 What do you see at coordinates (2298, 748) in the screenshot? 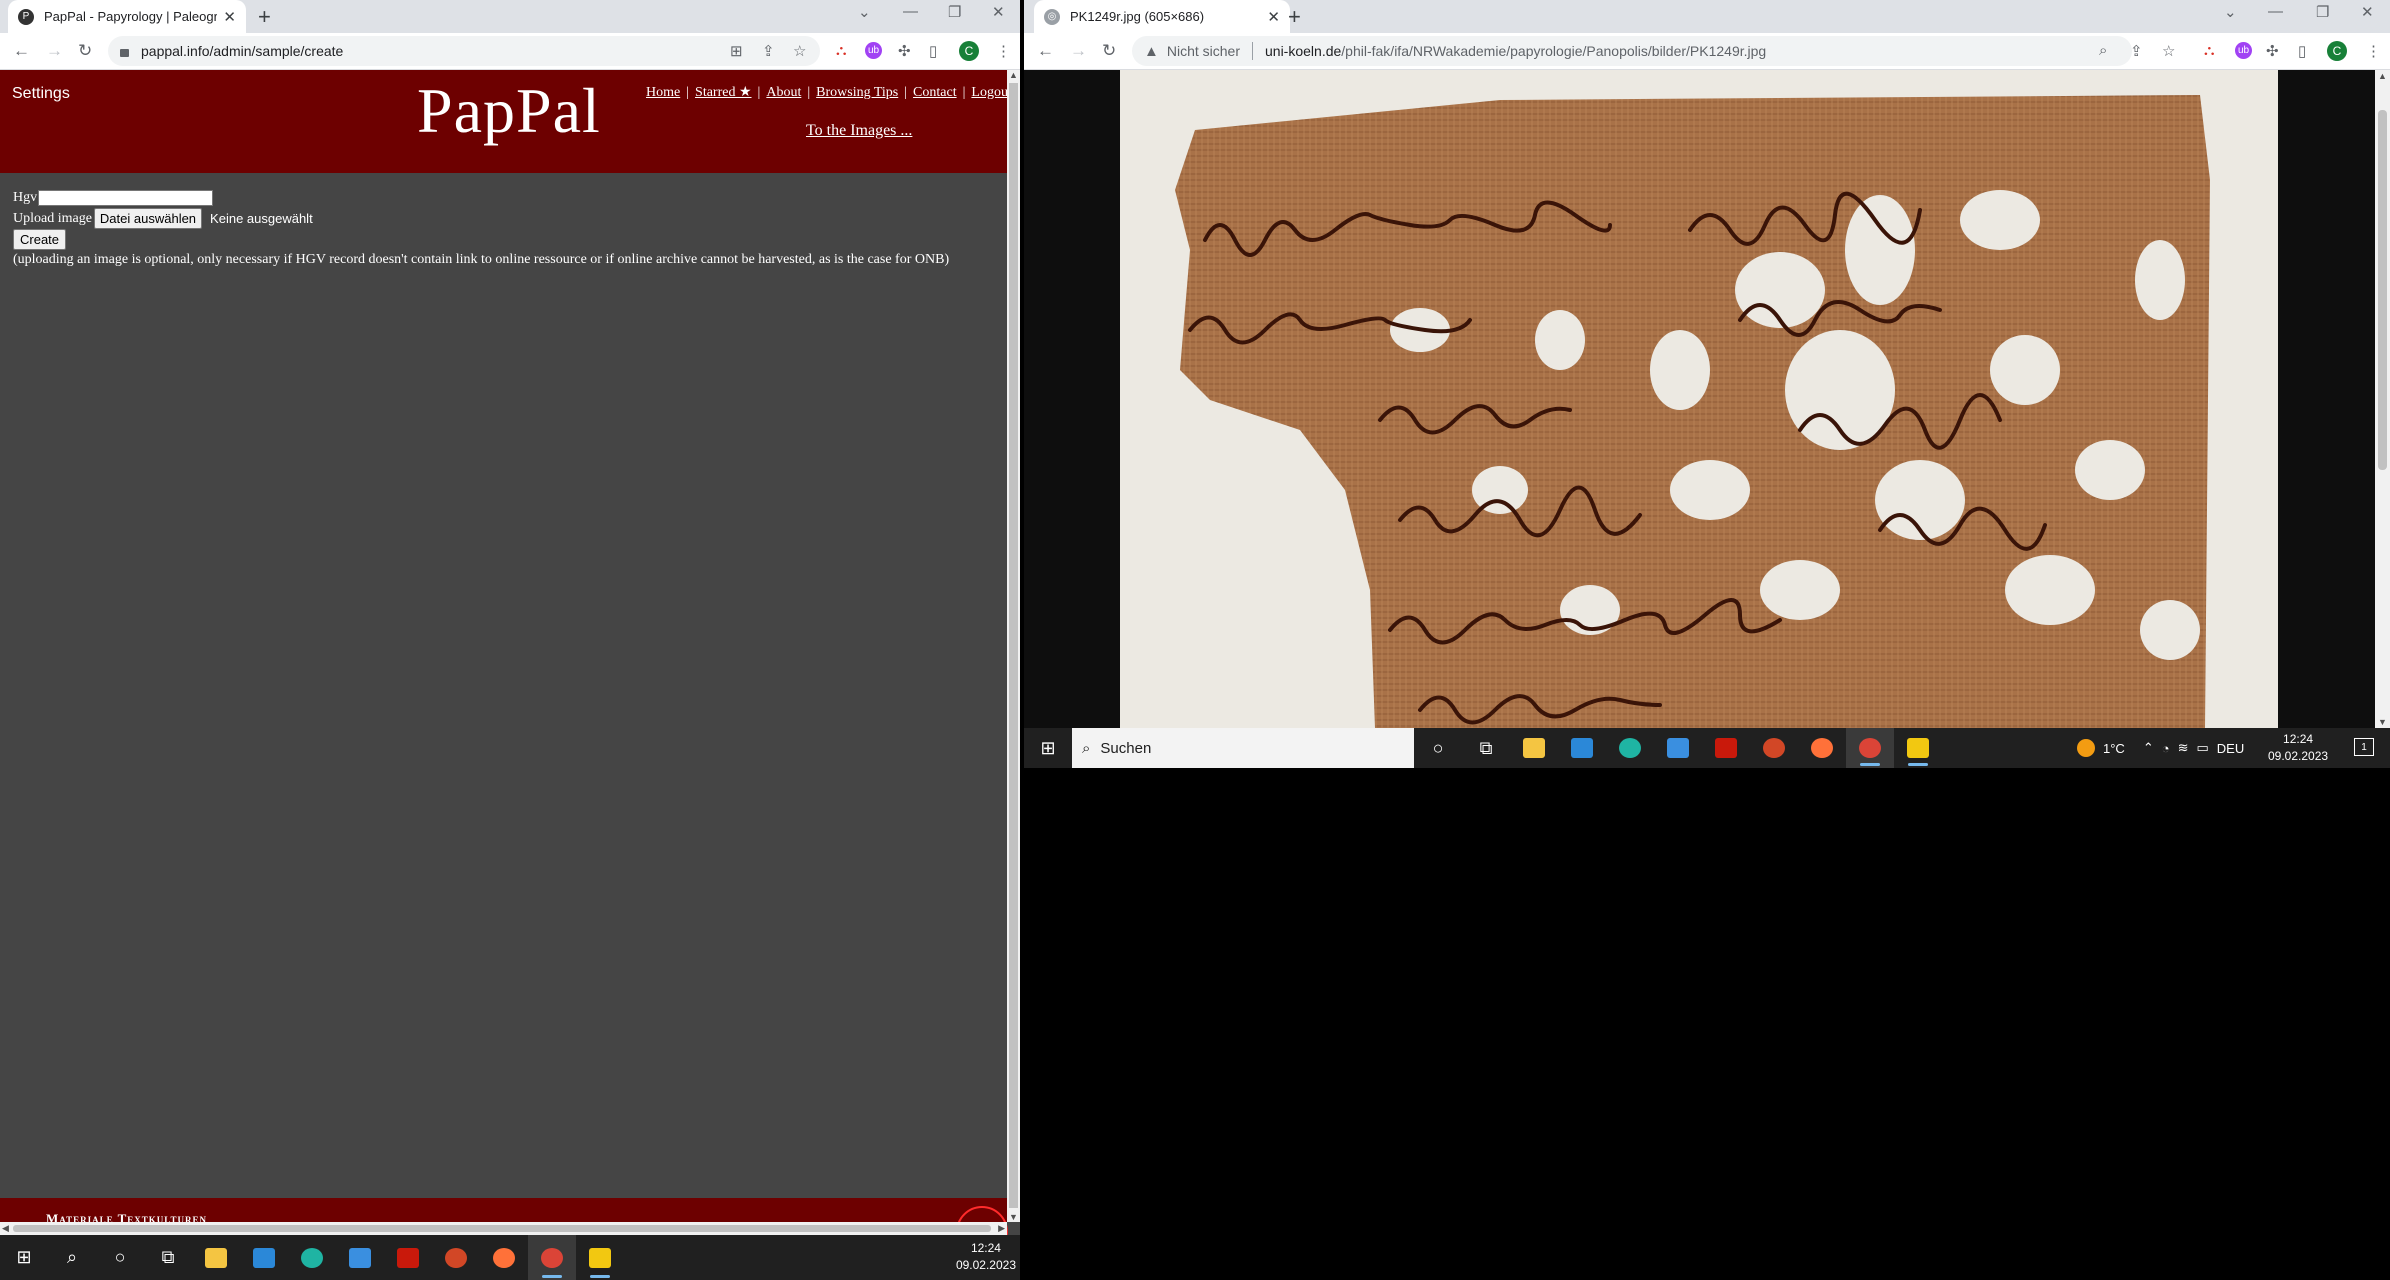
I see `taskbar-clock-right: 12:24 09.02.2023` at bounding box center [2298, 748].